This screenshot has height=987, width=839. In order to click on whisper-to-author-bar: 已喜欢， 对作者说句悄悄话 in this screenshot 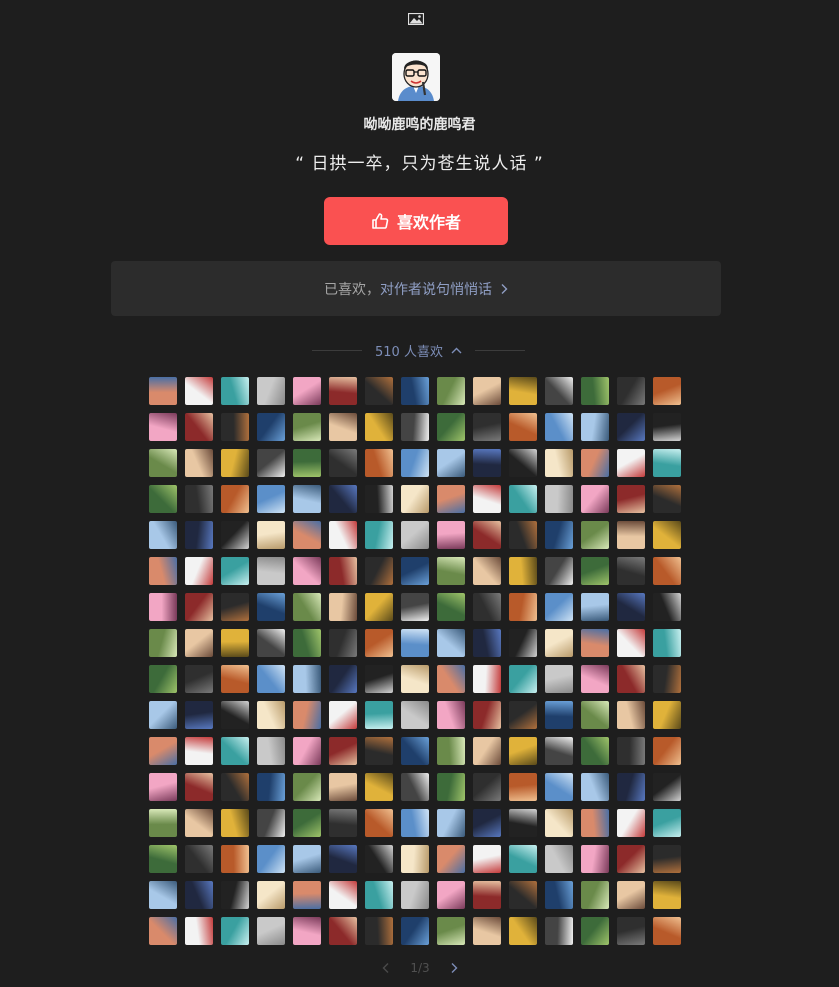, I will do `click(416, 288)`.